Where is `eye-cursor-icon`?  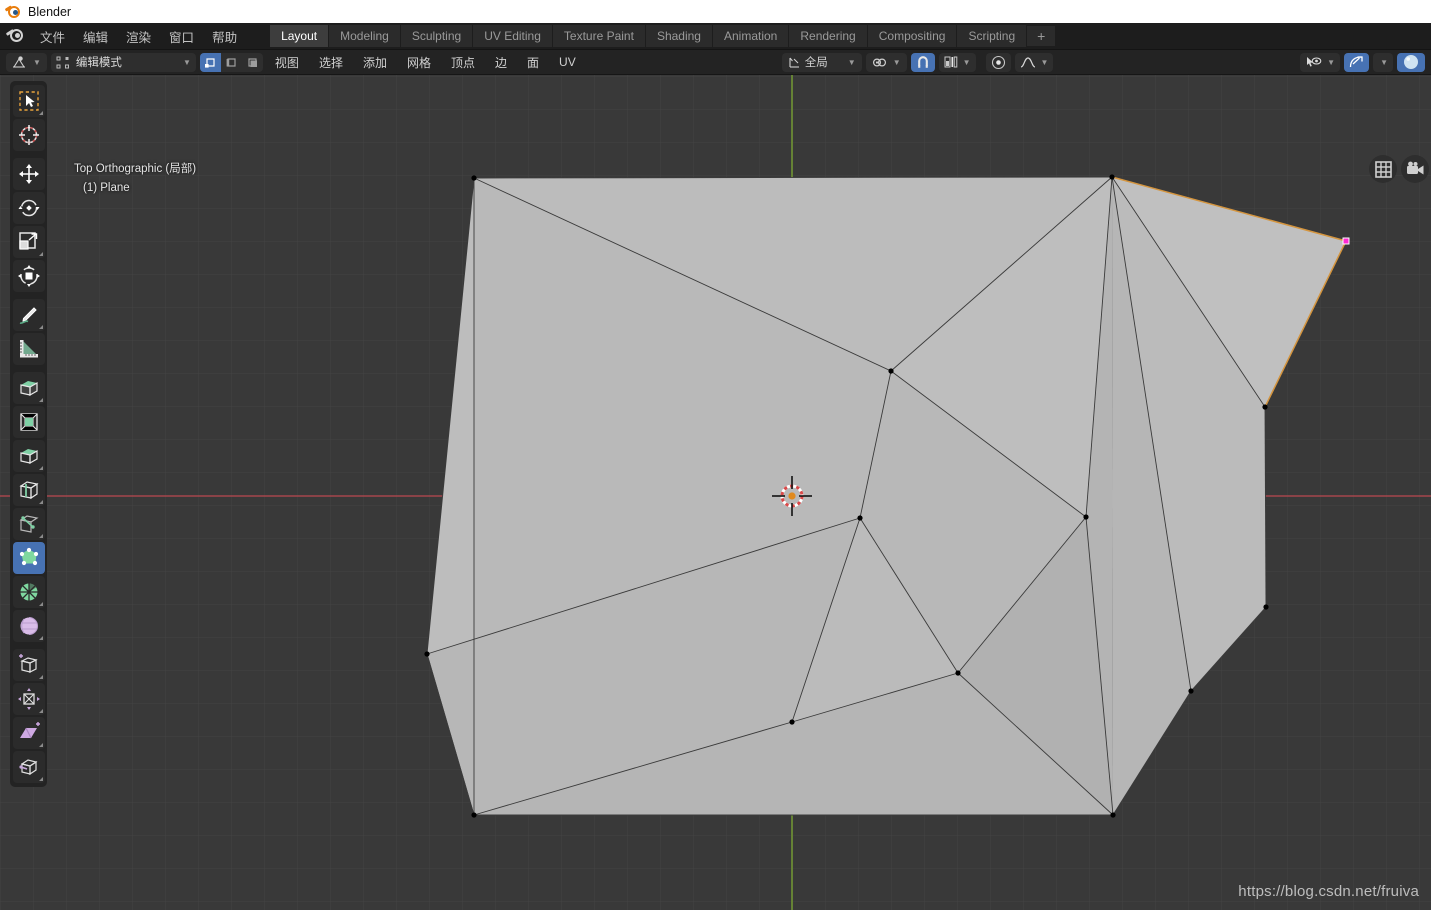 eye-cursor-icon is located at coordinates (1314, 62).